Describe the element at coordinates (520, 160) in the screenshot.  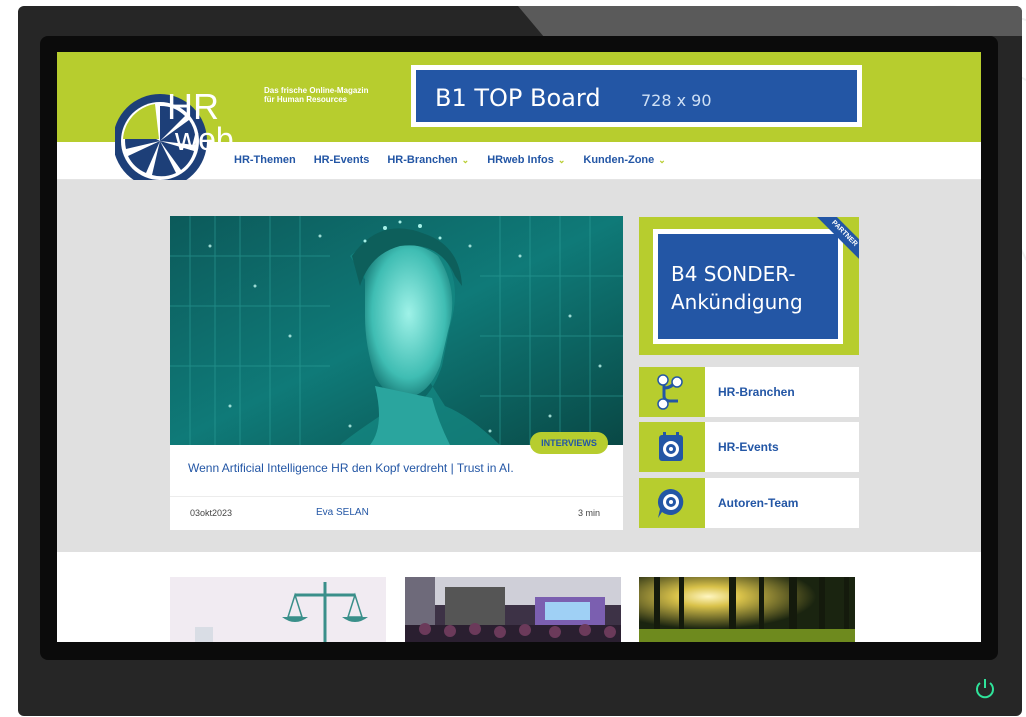
I see `nav-item-label: HRweb Infos` at that location.